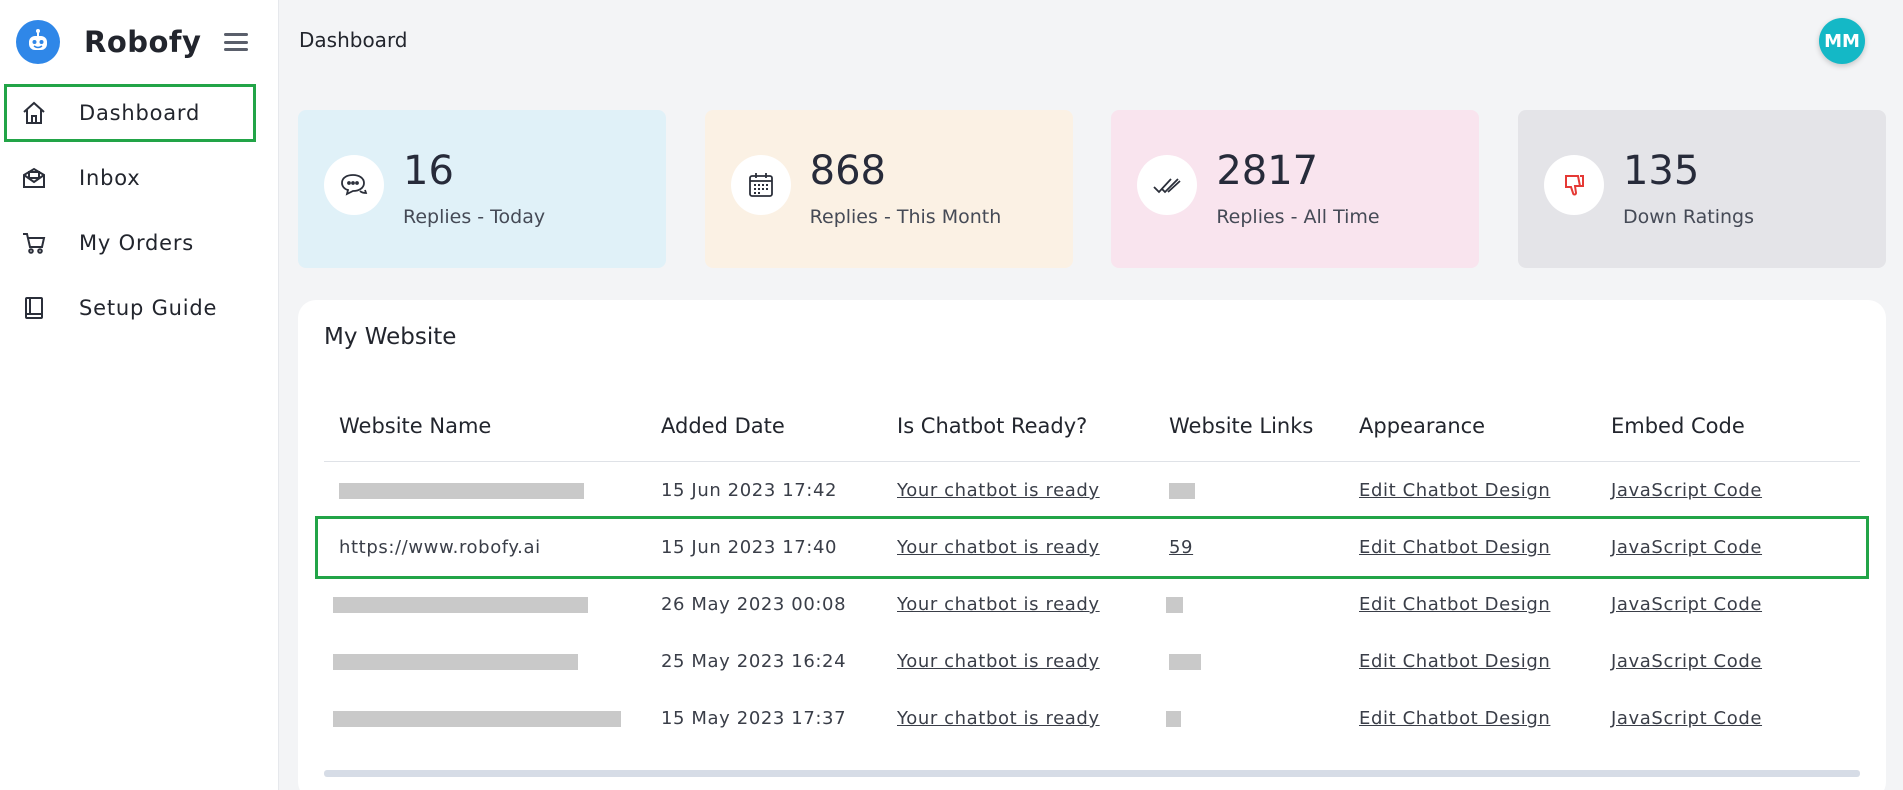  What do you see at coordinates (137, 243) in the screenshot?
I see `sidebar-item-label: My Orders` at bounding box center [137, 243].